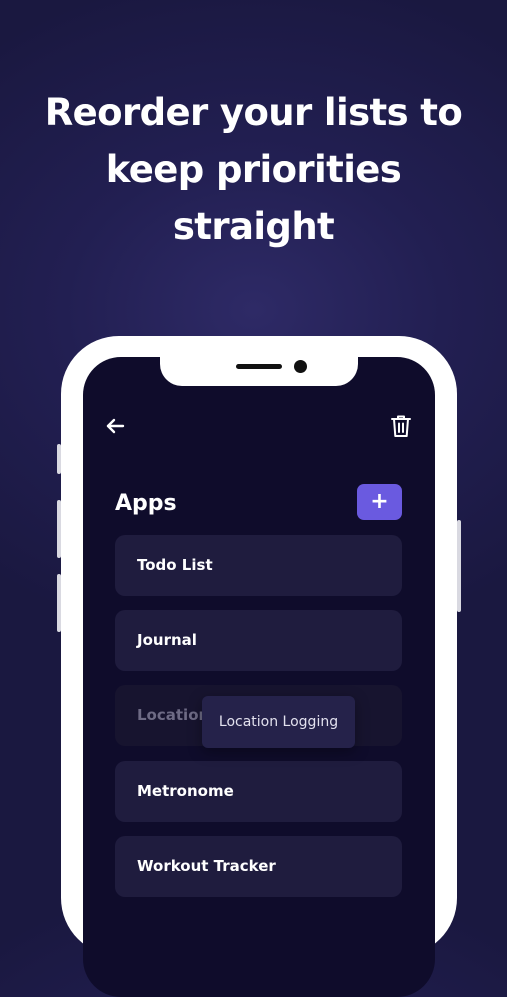  Describe the element at coordinates (300, 366) in the screenshot. I see `front-camera` at that location.